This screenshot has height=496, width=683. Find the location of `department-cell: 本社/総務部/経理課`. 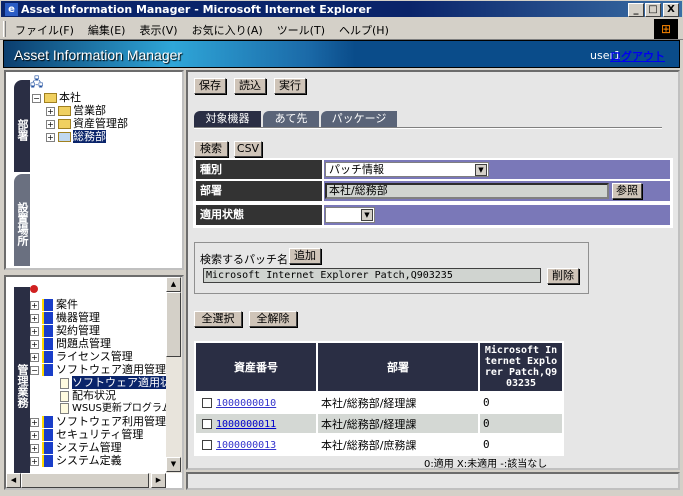

department-cell: 本社/総務部/経理課 is located at coordinates (369, 403).